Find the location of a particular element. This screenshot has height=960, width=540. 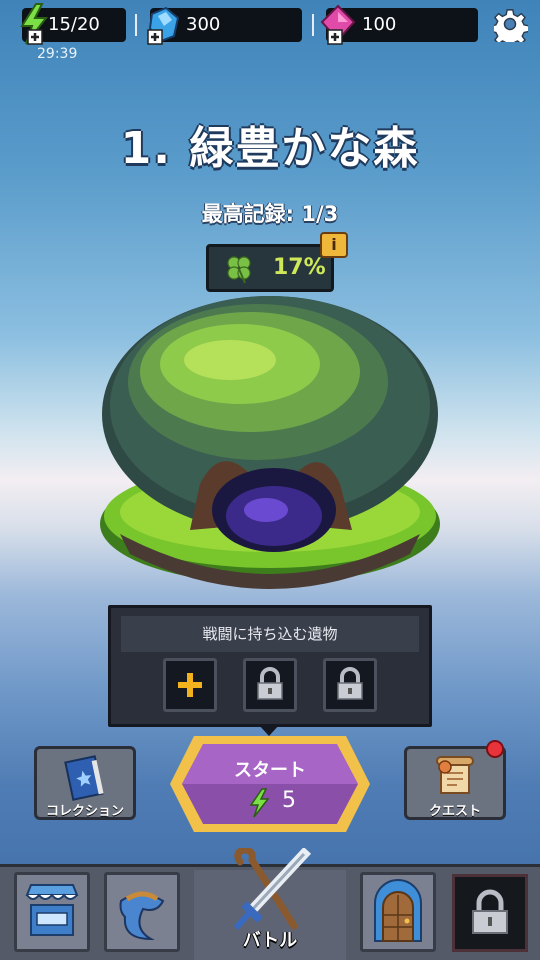

panel-pointer is located at coordinates (269, 730).